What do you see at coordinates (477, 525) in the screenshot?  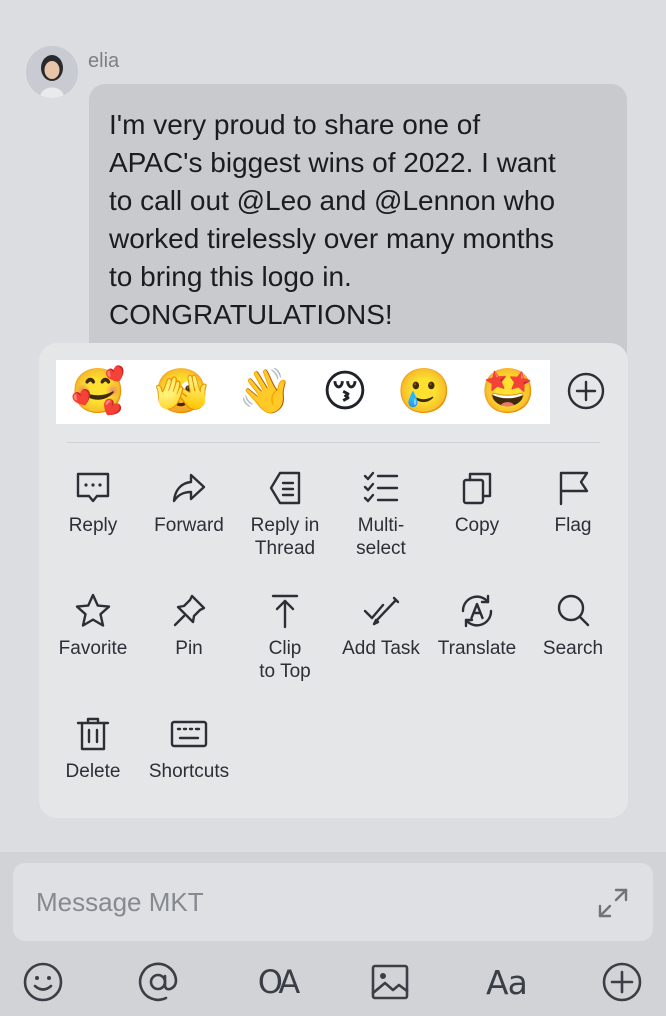 I see `action-label: Copy` at bounding box center [477, 525].